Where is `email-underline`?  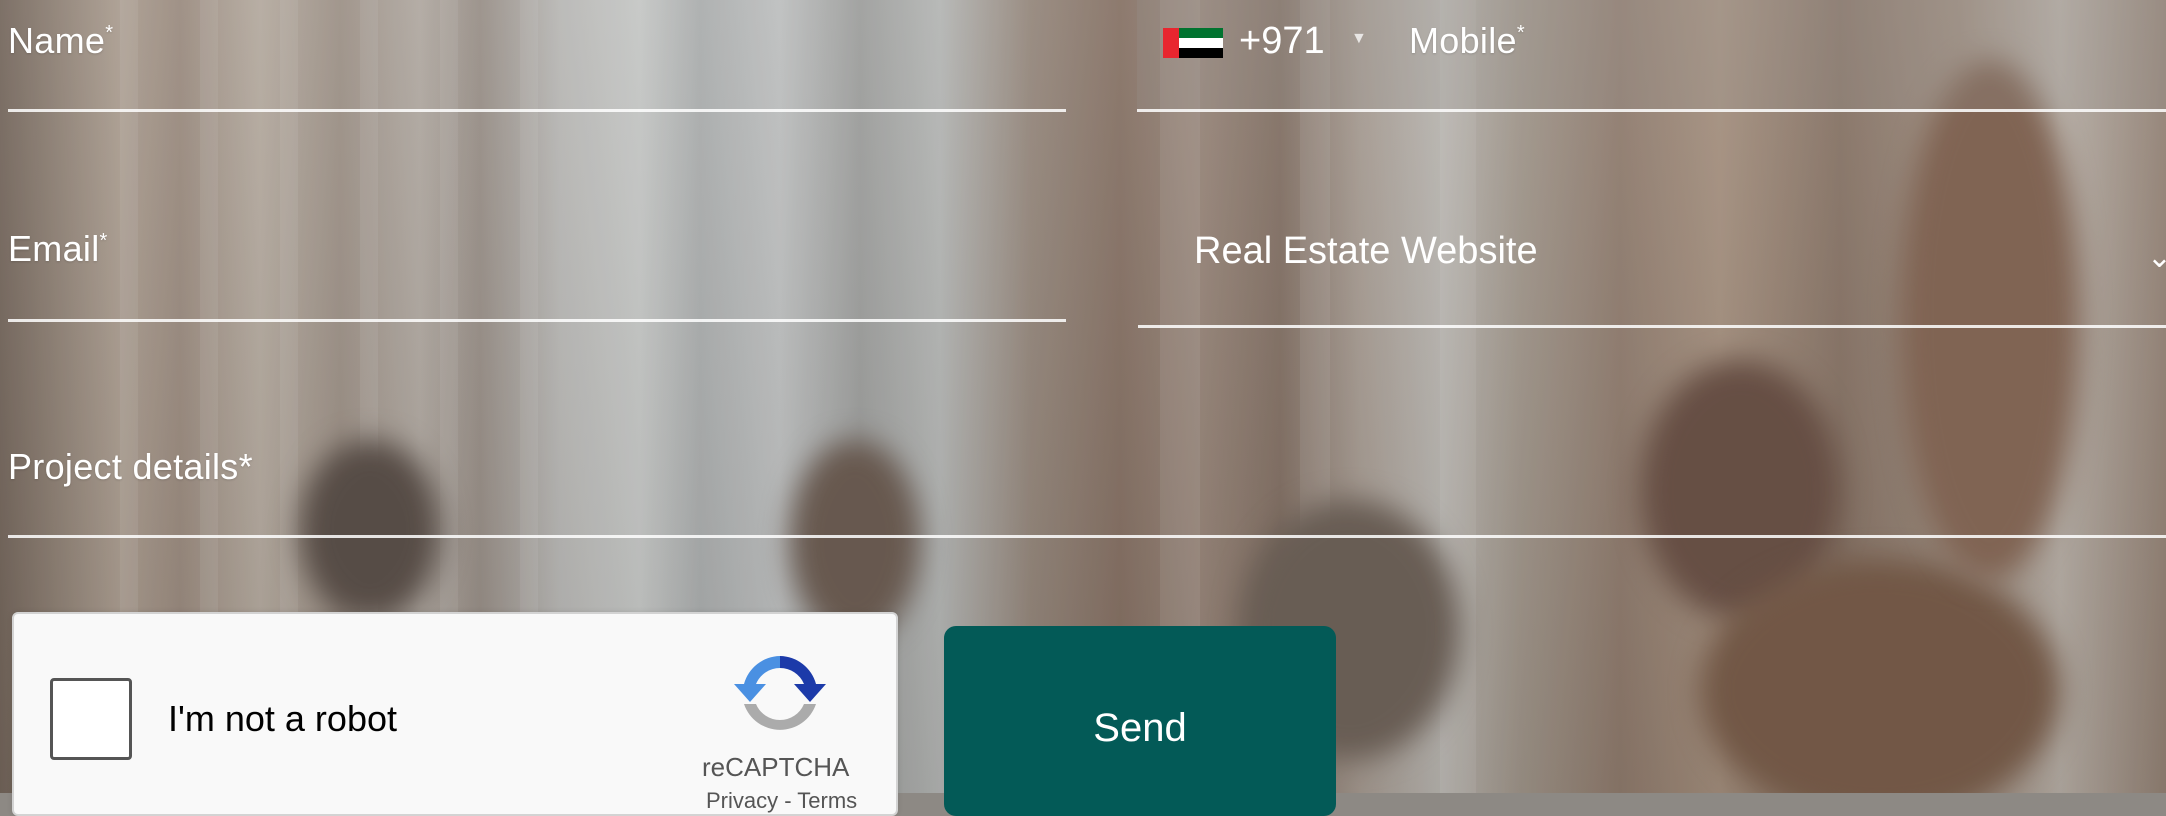
email-underline is located at coordinates (537, 320).